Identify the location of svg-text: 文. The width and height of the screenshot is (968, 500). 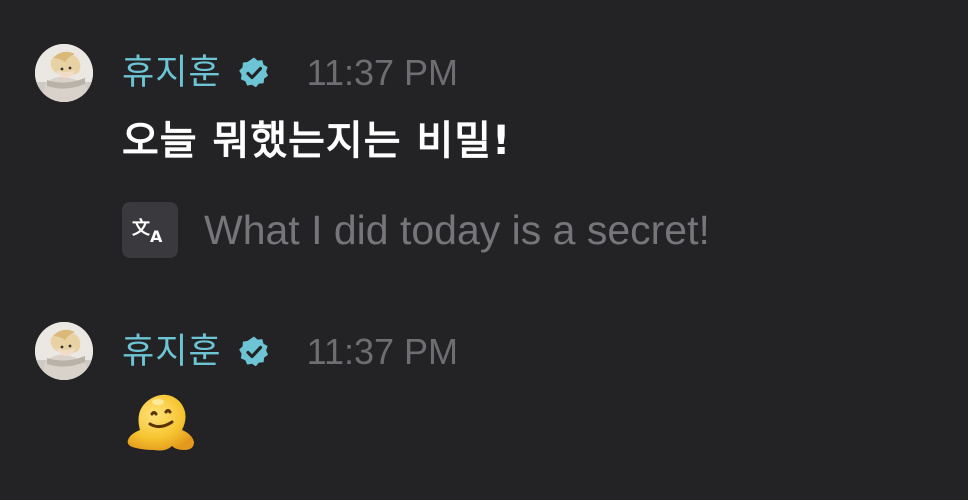
(141, 228).